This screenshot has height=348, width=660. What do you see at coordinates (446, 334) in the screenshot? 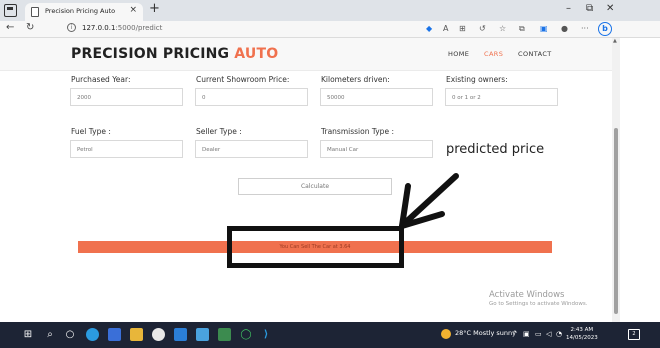
I see `weather-icon` at bounding box center [446, 334].